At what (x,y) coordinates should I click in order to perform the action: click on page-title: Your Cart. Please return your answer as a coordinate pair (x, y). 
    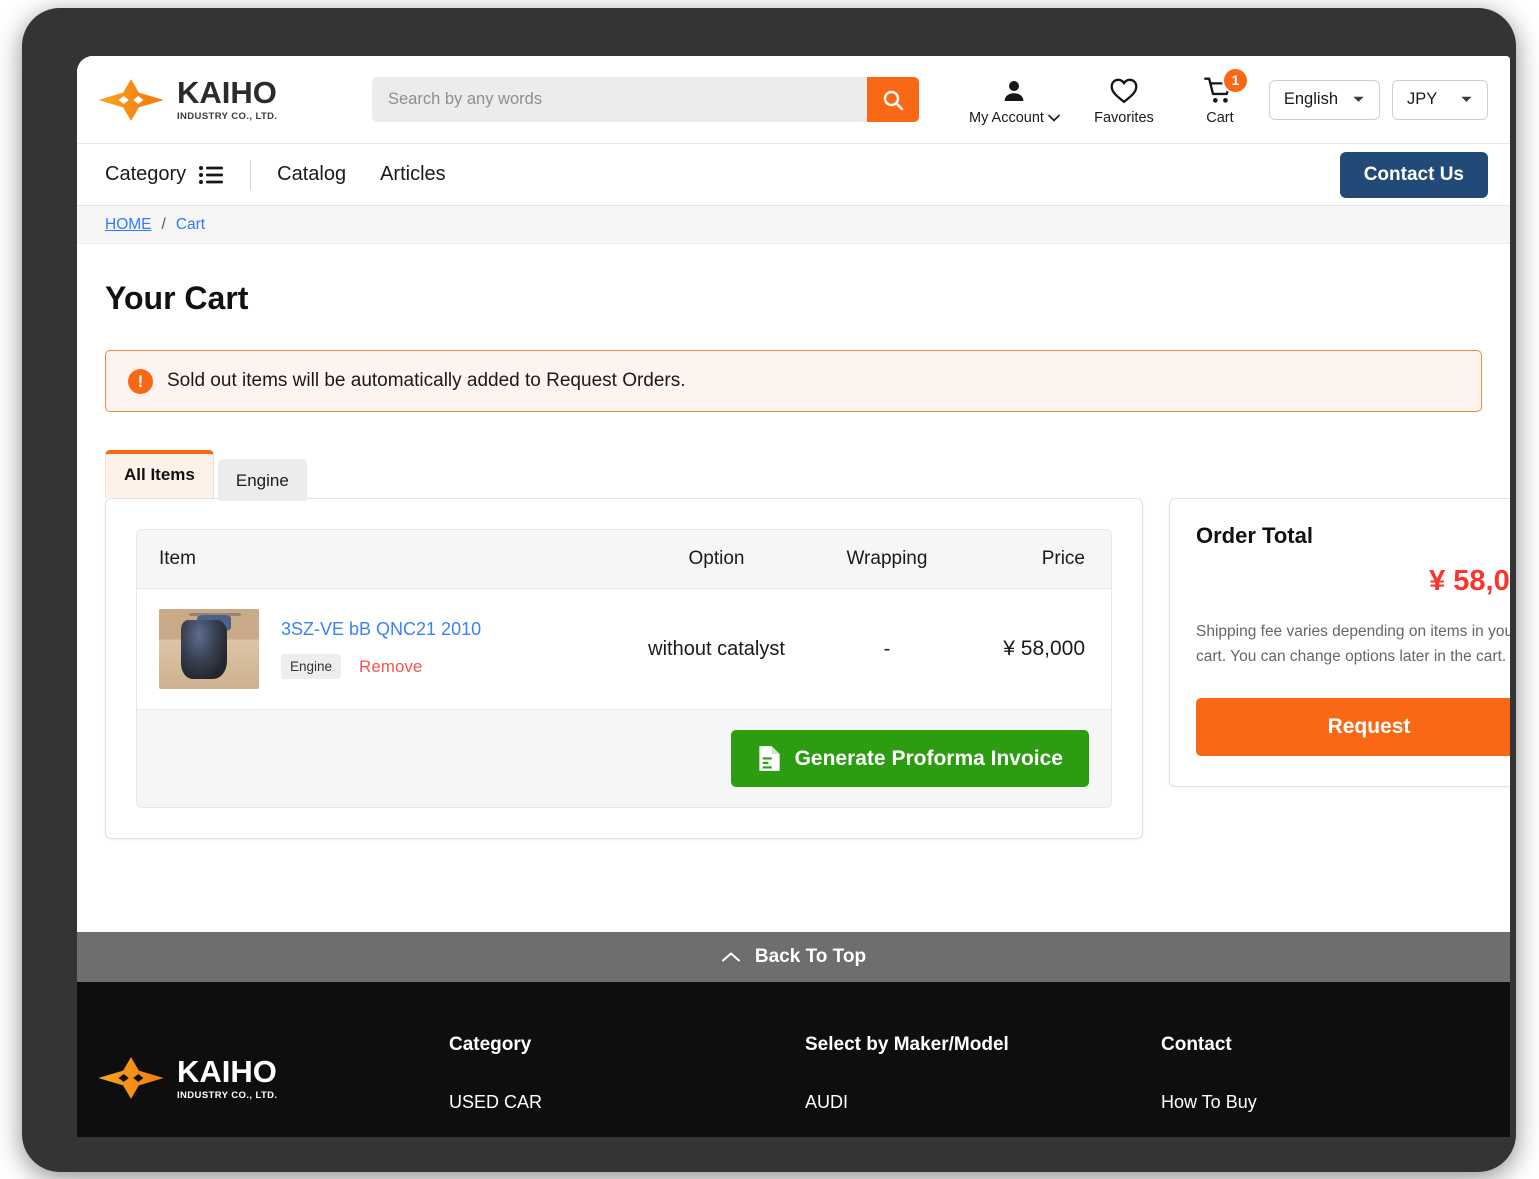
    Looking at the image, I should click on (177, 298).